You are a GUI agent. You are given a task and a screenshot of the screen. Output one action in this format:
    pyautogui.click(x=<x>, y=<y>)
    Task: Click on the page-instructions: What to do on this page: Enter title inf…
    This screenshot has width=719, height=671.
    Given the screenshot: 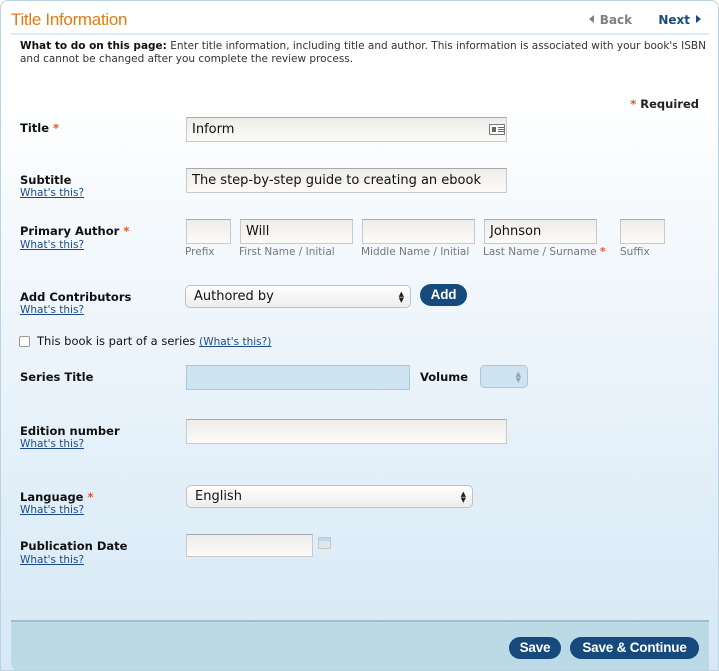 What is the action you would take?
    pyautogui.click(x=365, y=53)
    